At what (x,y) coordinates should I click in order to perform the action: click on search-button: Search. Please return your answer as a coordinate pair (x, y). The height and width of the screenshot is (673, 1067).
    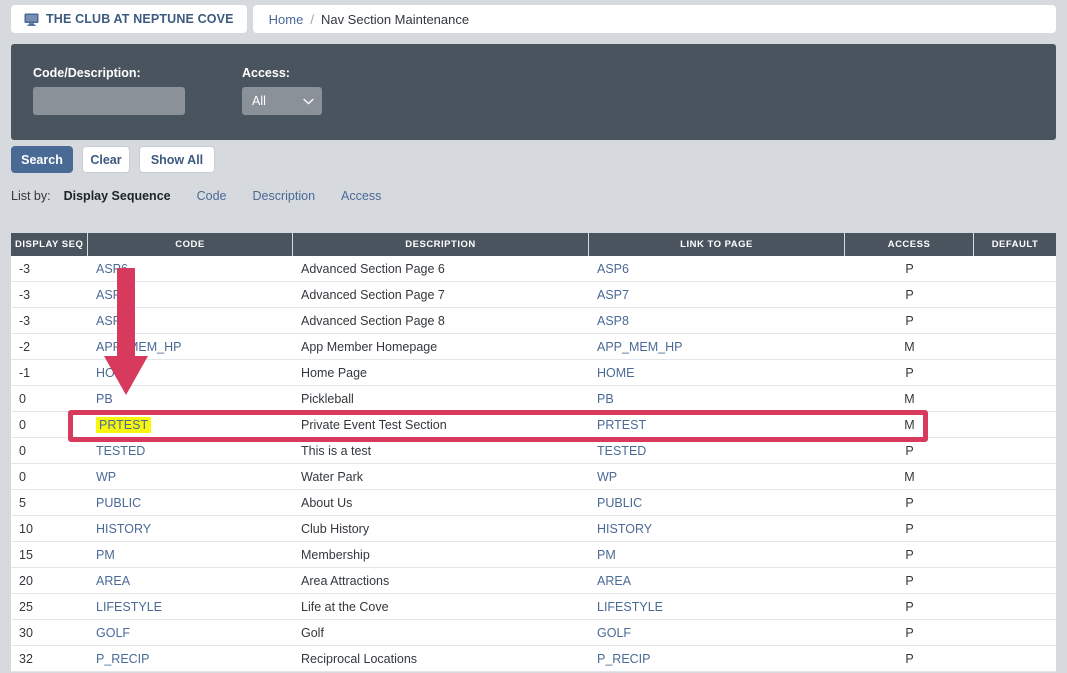
    Looking at the image, I should click on (42, 159).